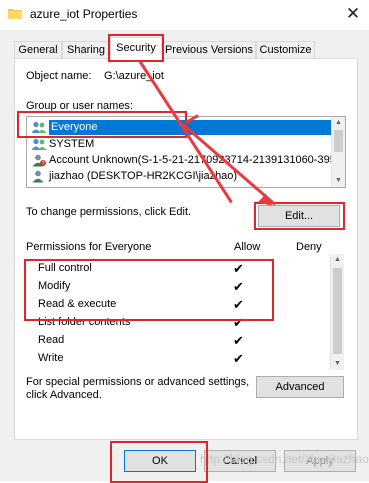 This screenshot has width=369, height=483. Describe the element at coordinates (15, 14) in the screenshot. I see `folder-icon` at that location.